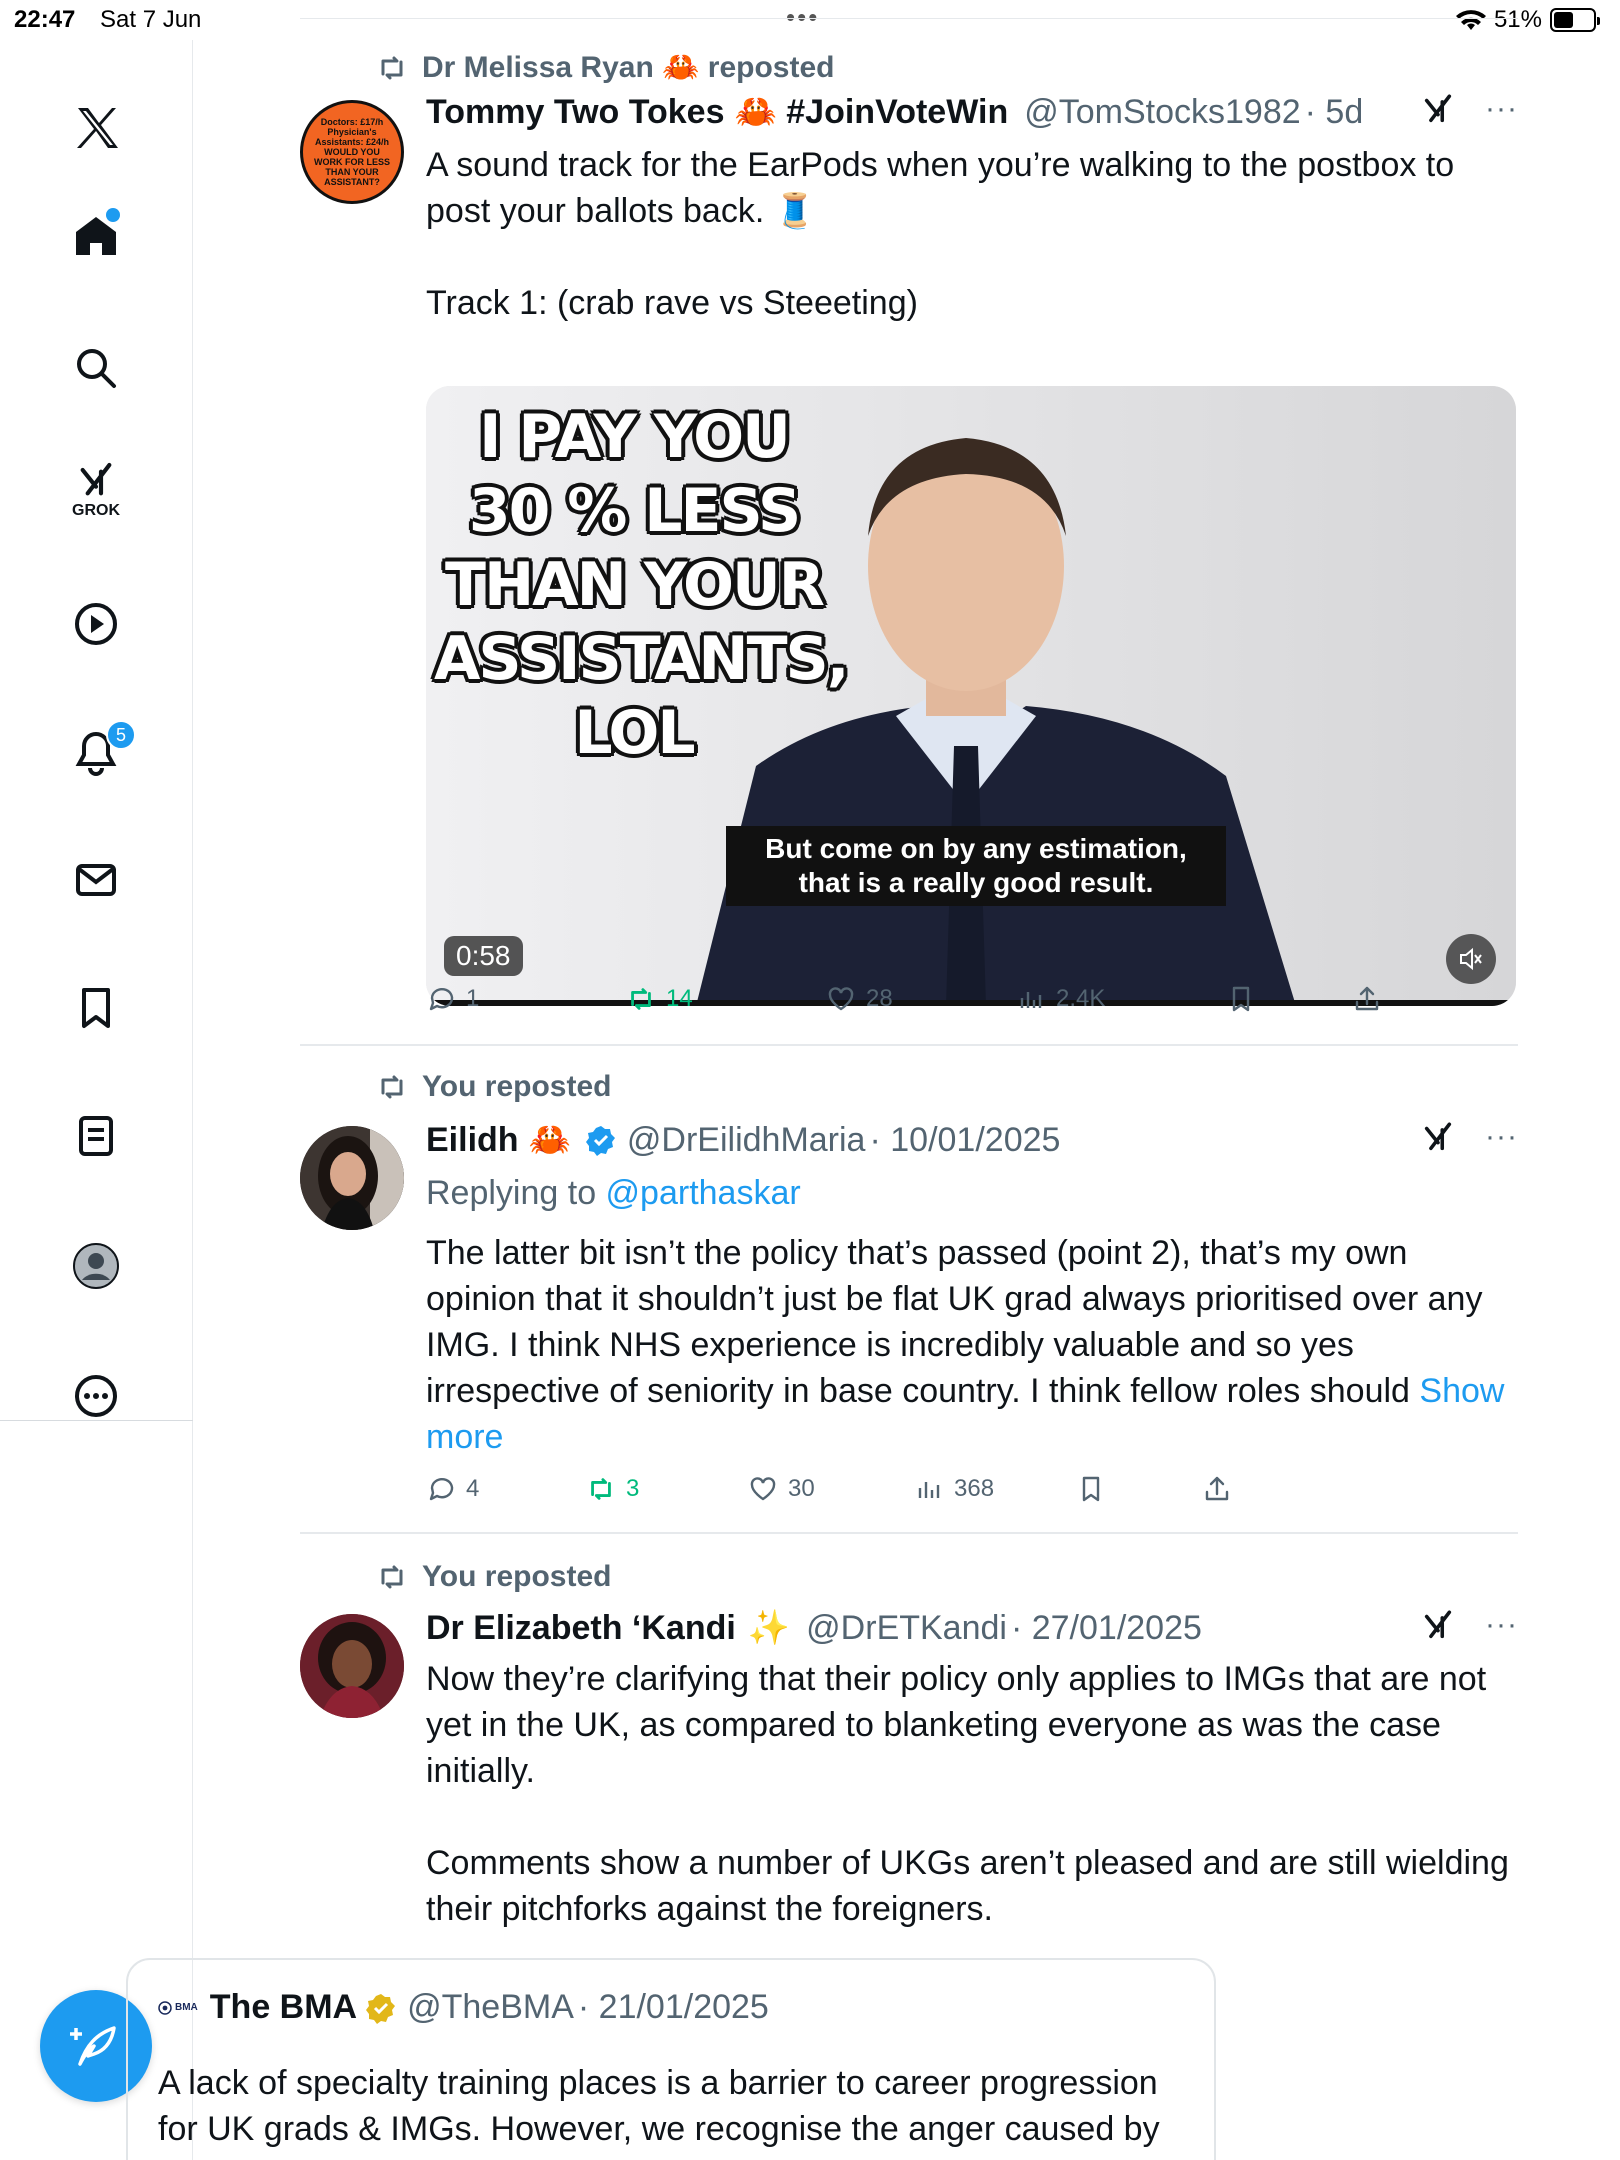 The image size is (1620, 2160). What do you see at coordinates (96, 624) in the screenshot?
I see `video-icon` at bounding box center [96, 624].